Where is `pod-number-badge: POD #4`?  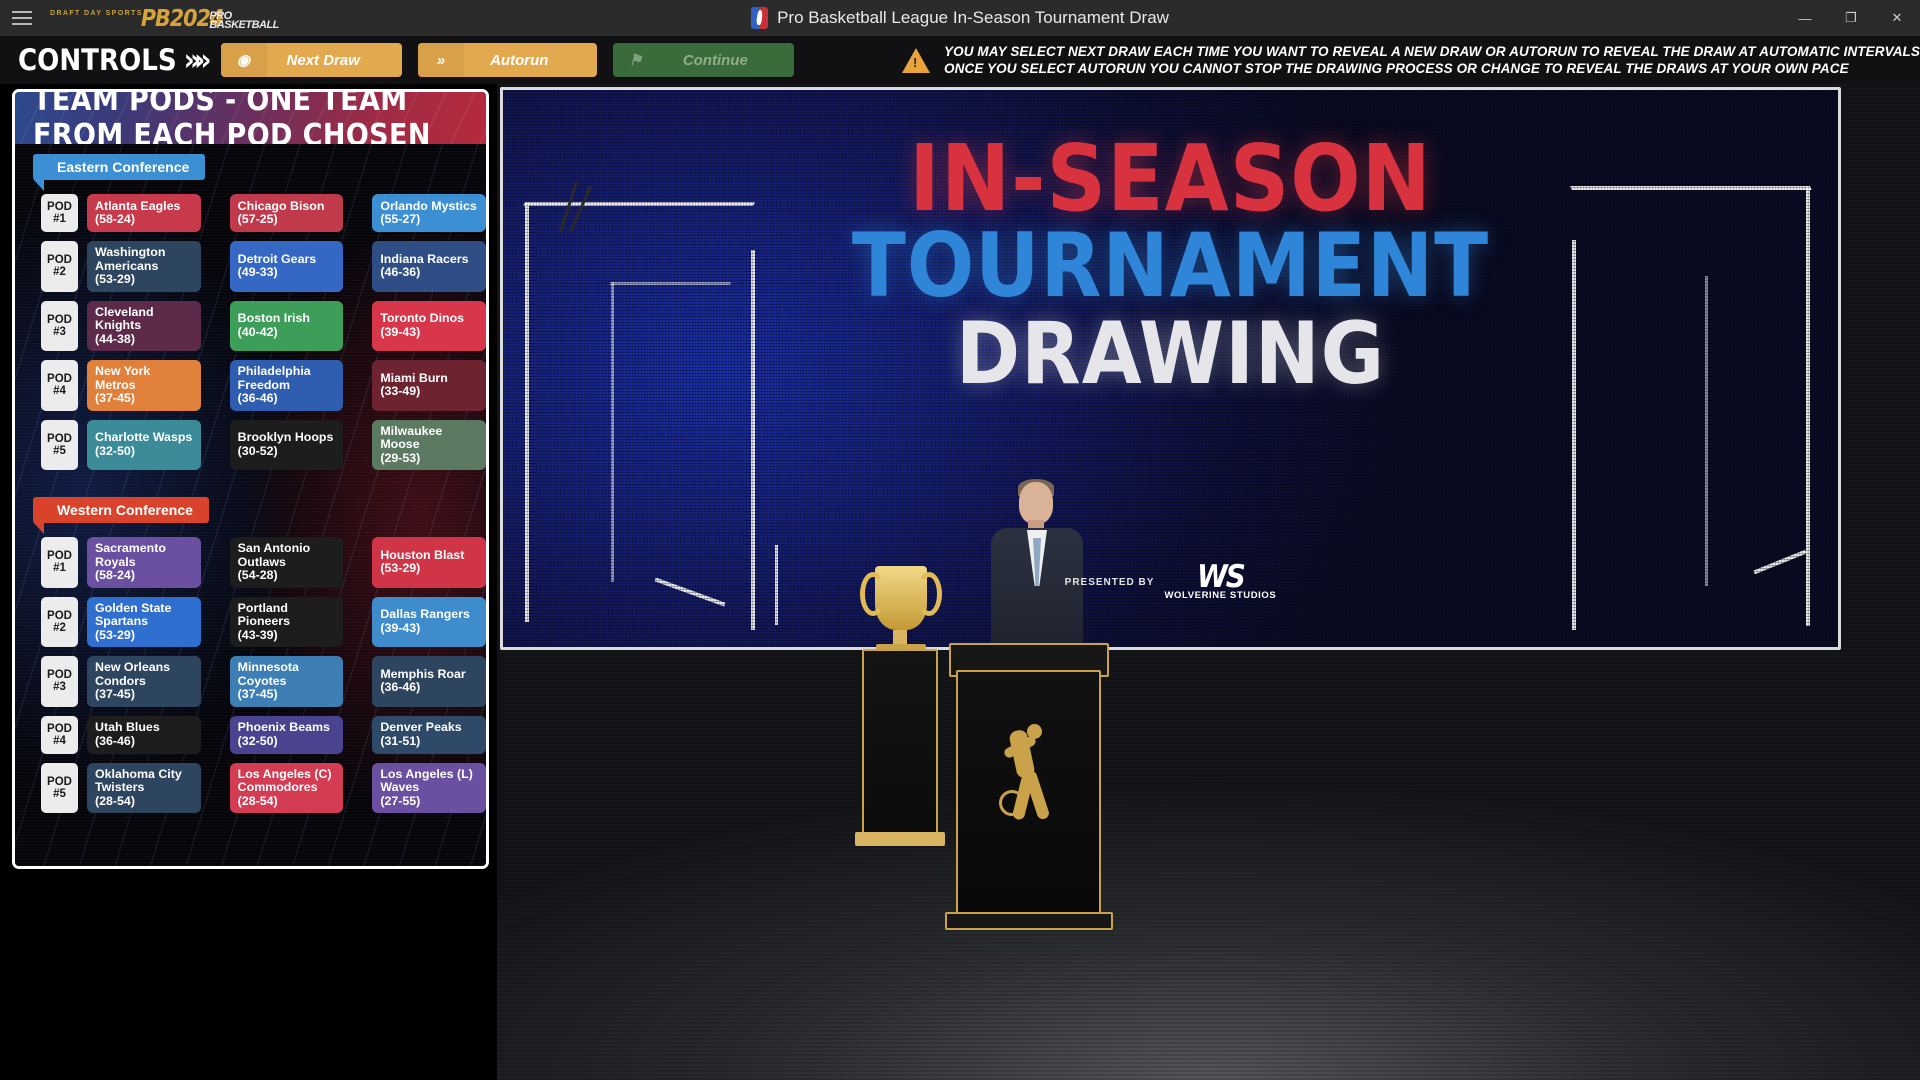
pod-number-badge: POD #4 is located at coordinates (59, 385).